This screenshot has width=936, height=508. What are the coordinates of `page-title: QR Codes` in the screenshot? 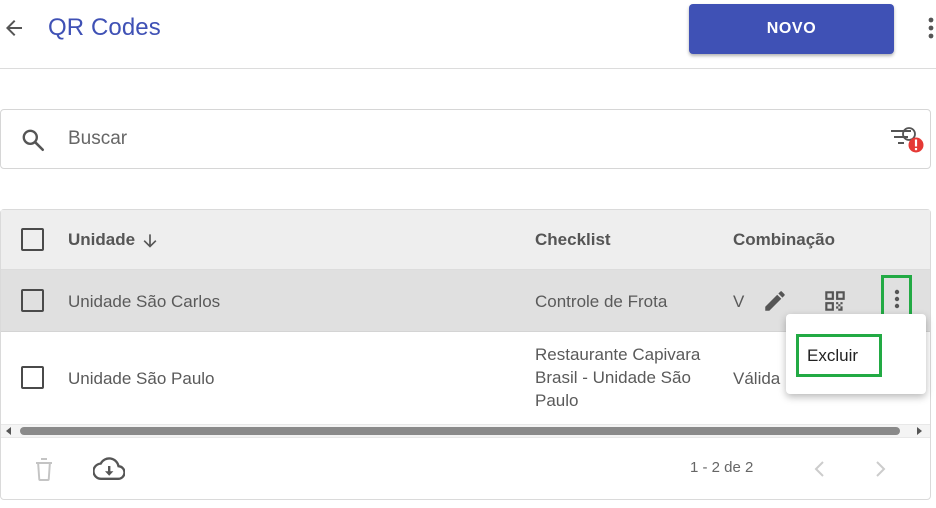 It's located at (104, 27).